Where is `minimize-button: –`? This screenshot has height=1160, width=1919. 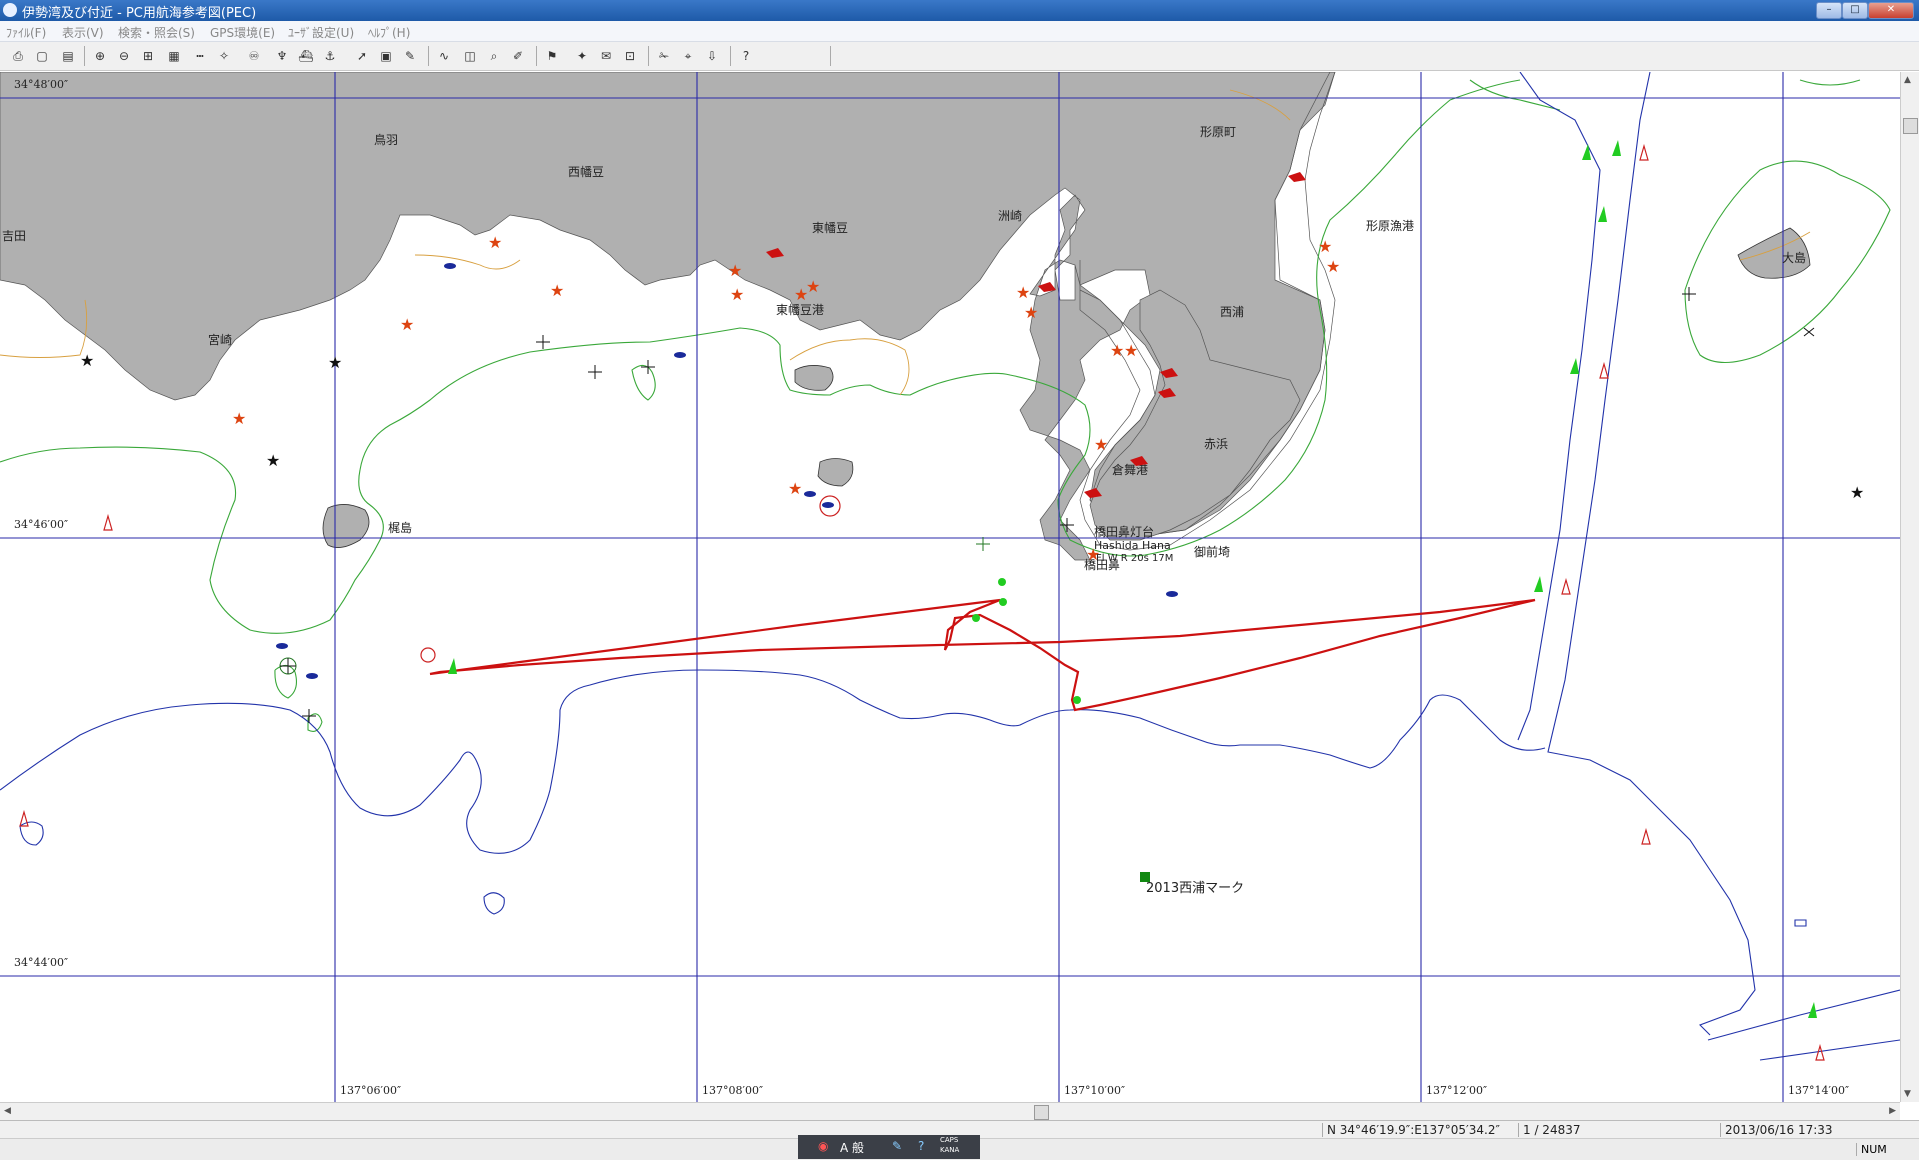 minimize-button: – is located at coordinates (1829, 10).